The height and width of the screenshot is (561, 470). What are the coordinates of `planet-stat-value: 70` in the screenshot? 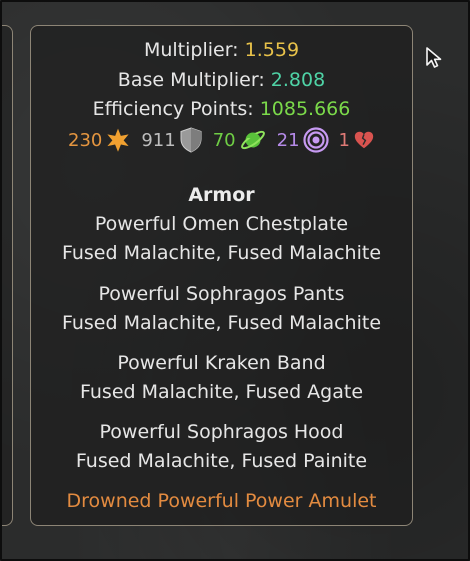 It's located at (224, 140).